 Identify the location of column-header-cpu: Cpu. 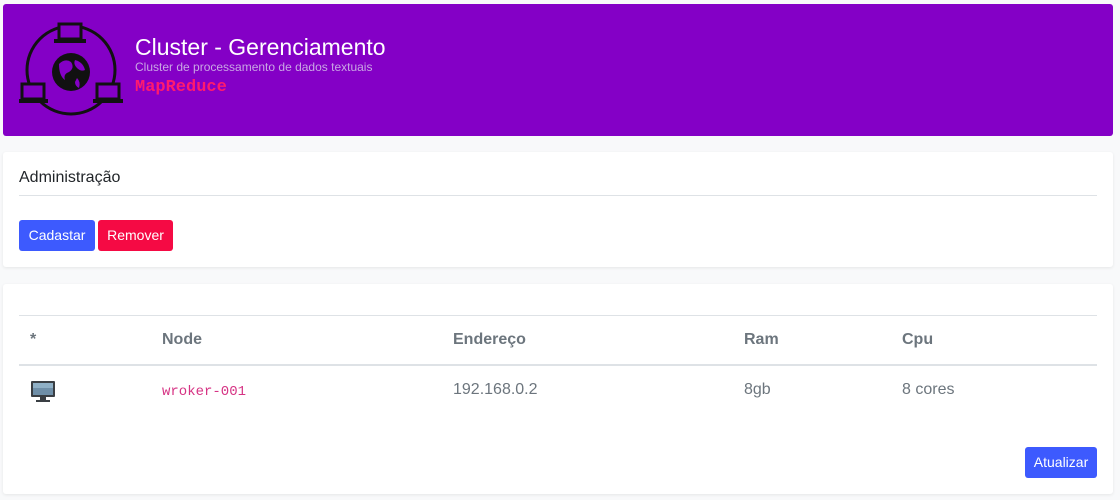
(917, 340).